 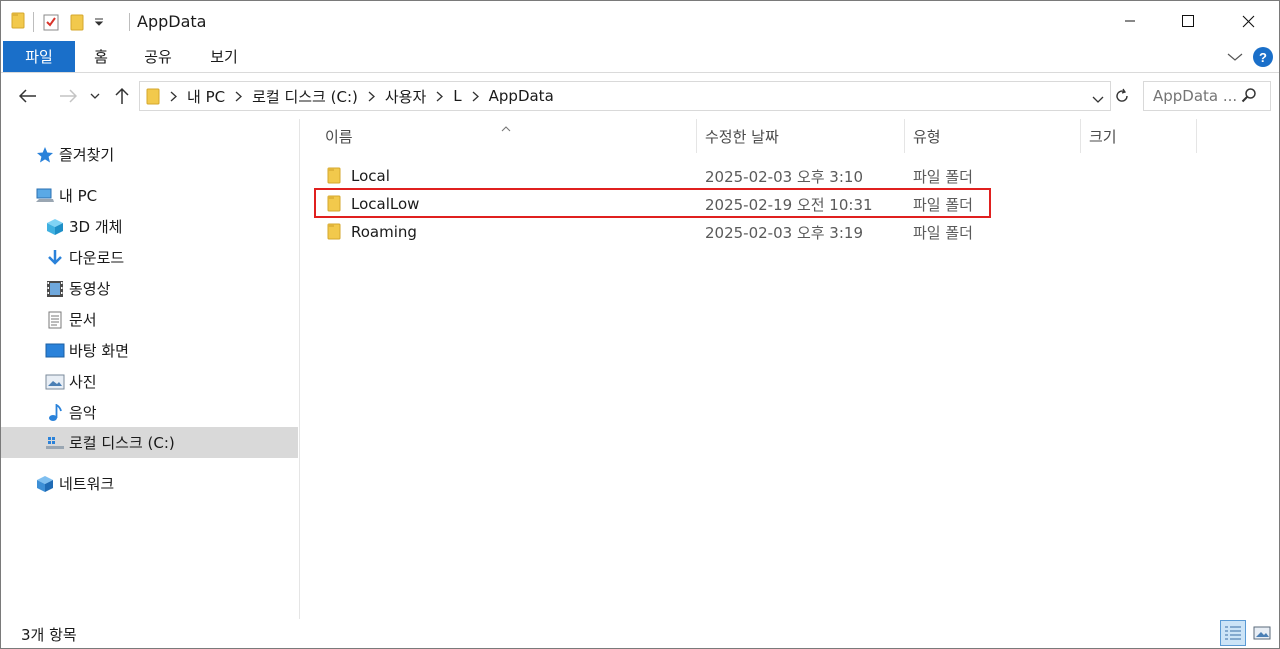 What do you see at coordinates (158, 56) in the screenshot?
I see `tab-share: 공유` at bounding box center [158, 56].